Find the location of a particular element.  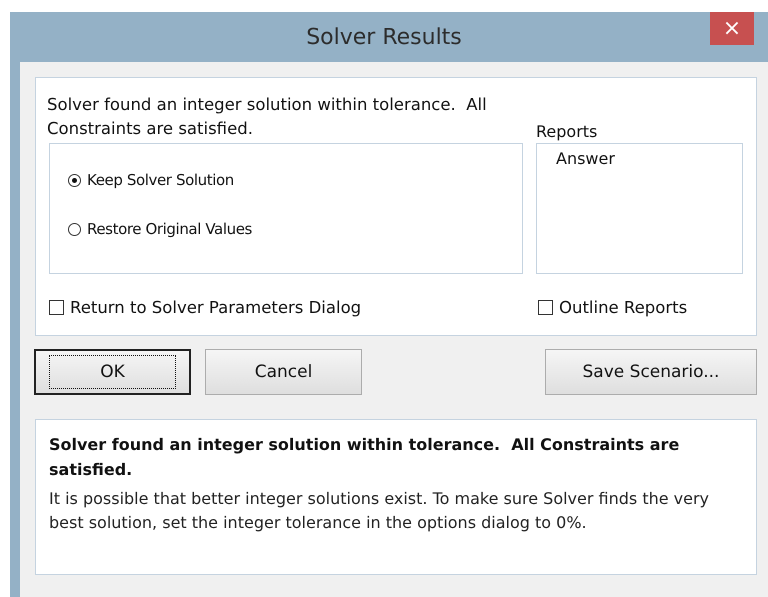

radio-label: Keep Solver Solution is located at coordinates (160, 180).